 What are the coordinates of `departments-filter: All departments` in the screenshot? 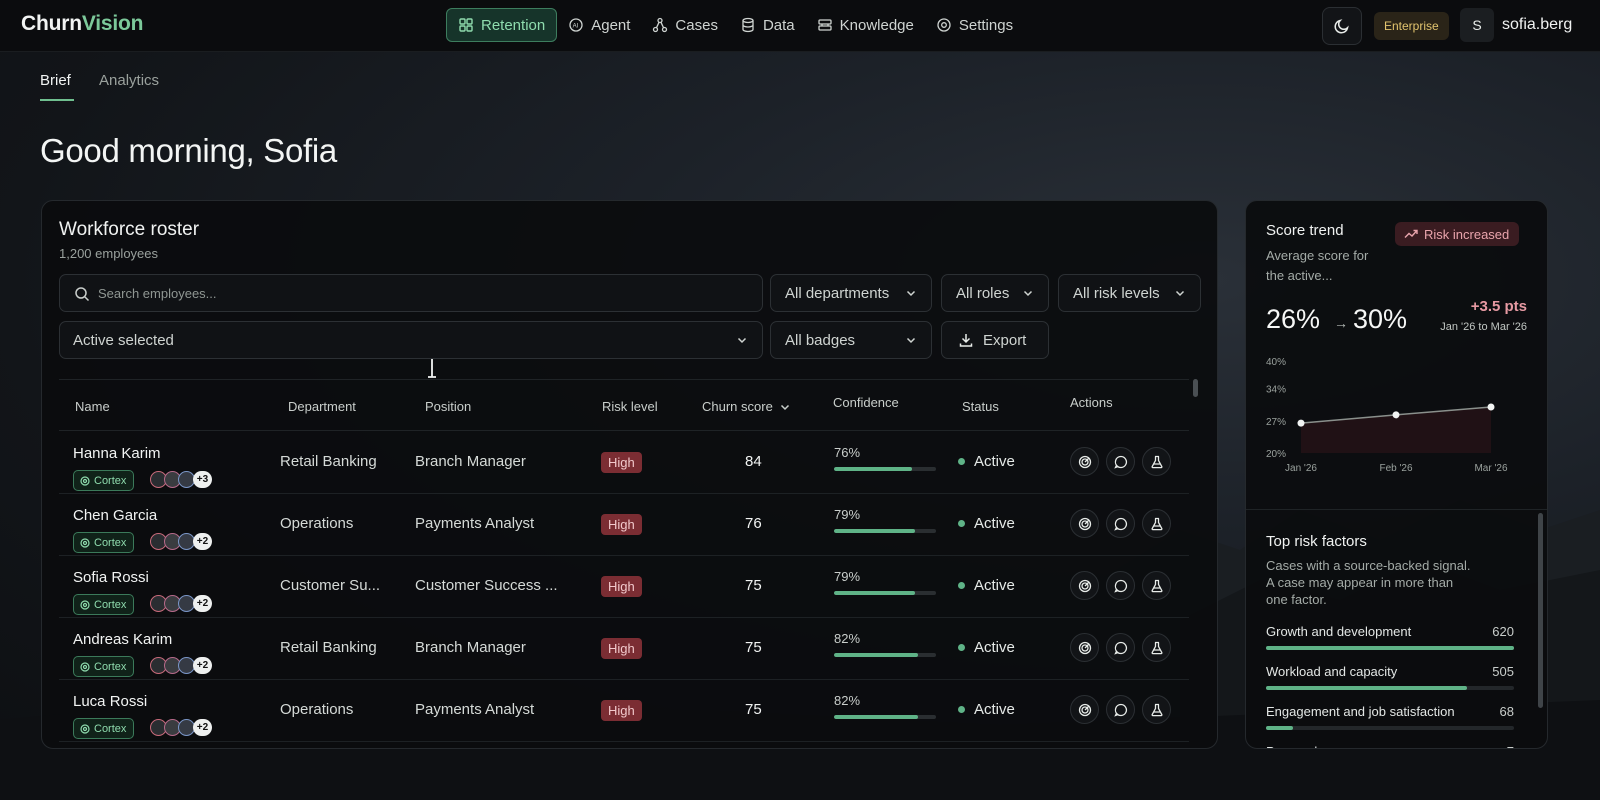 It's located at (851, 293).